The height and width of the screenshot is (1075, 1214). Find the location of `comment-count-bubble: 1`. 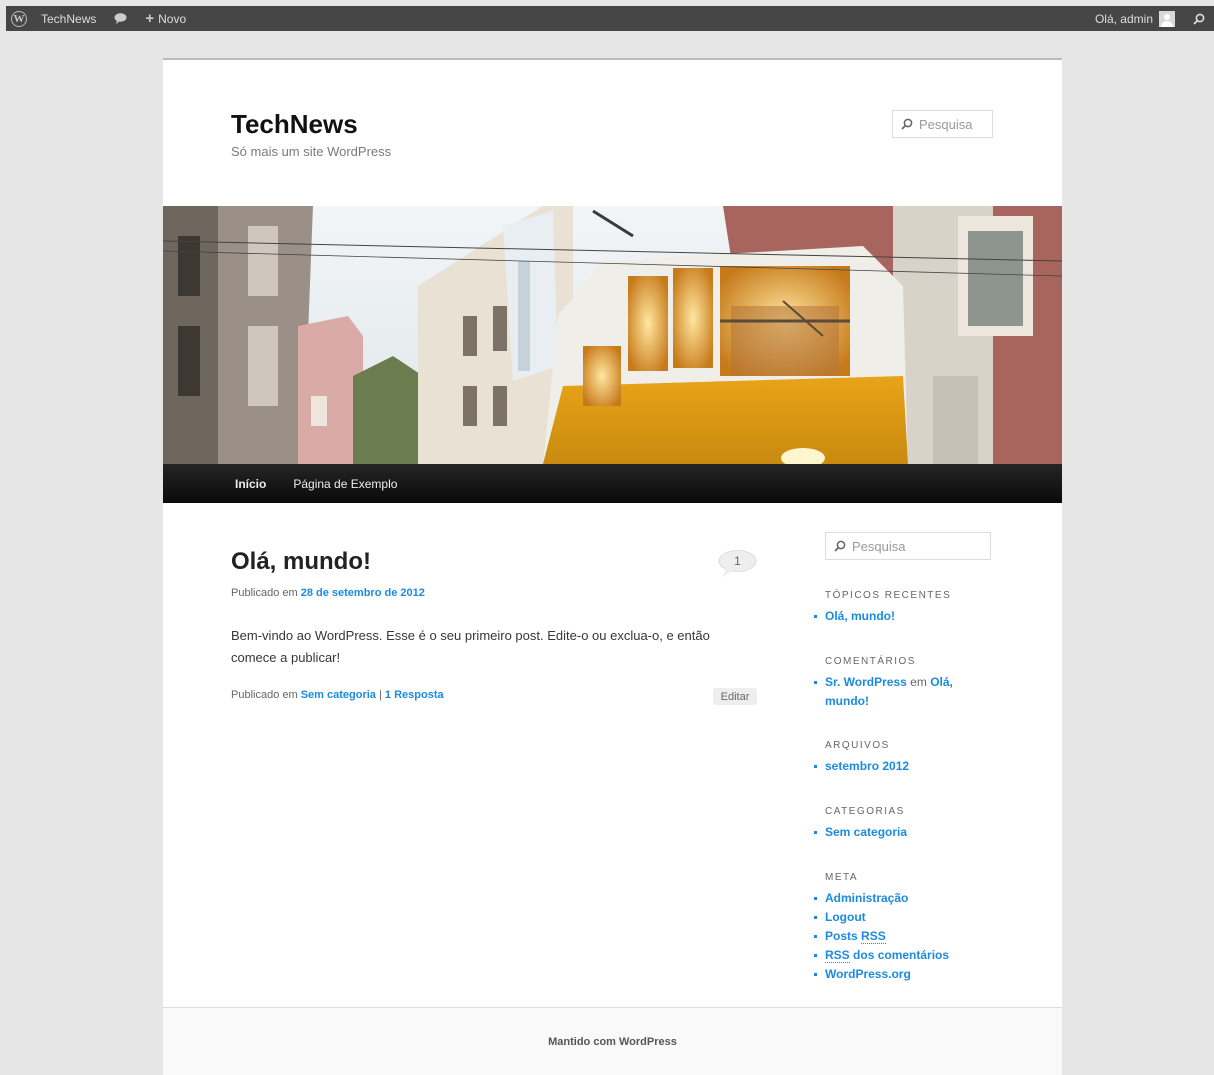

comment-count-bubble: 1 is located at coordinates (737, 563).